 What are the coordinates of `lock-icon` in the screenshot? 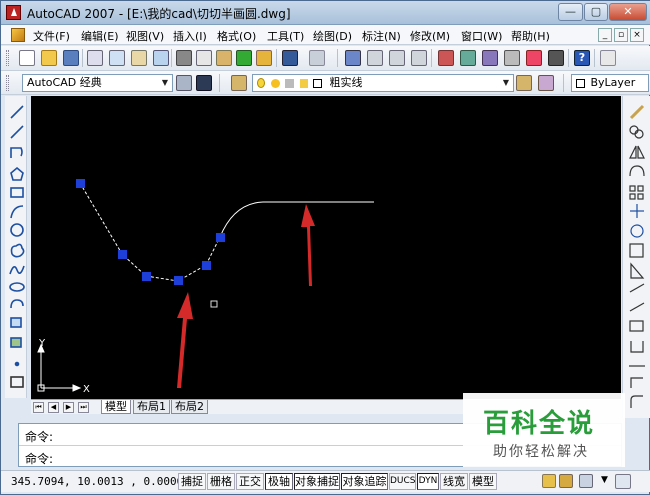 It's located at (549, 481).